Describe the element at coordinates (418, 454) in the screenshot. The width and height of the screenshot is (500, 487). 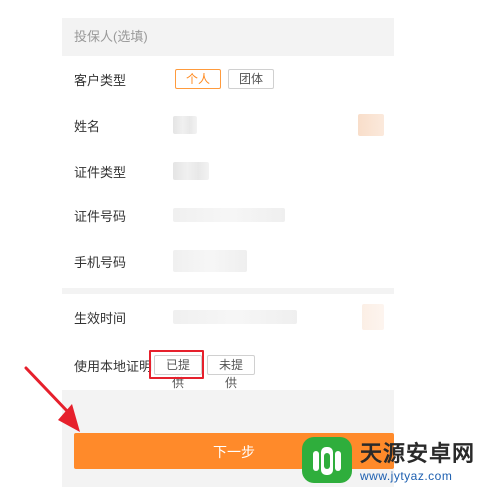
I see `watermark-title: 天源安卓网` at that location.